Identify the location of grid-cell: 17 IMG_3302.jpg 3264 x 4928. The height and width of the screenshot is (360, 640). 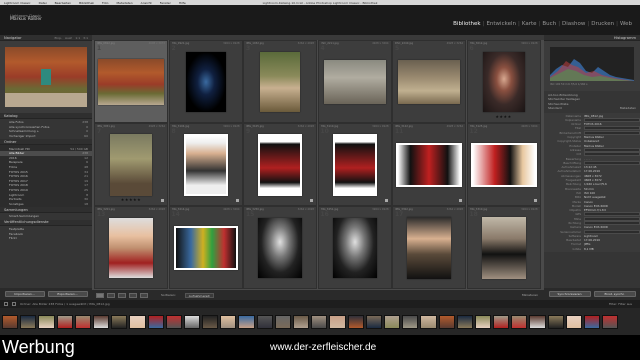
(429, 247).